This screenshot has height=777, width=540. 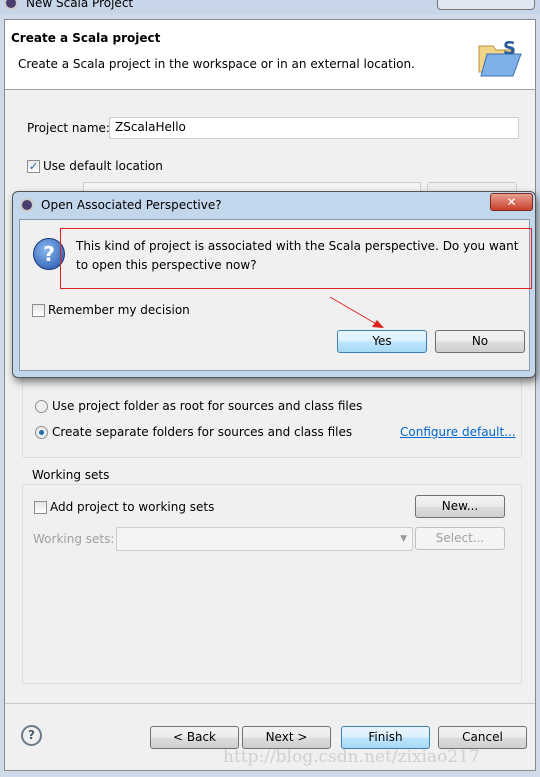 What do you see at coordinates (356, 312) in the screenshot?
I see `annotation-arrow` at bounding box center [356, 312].